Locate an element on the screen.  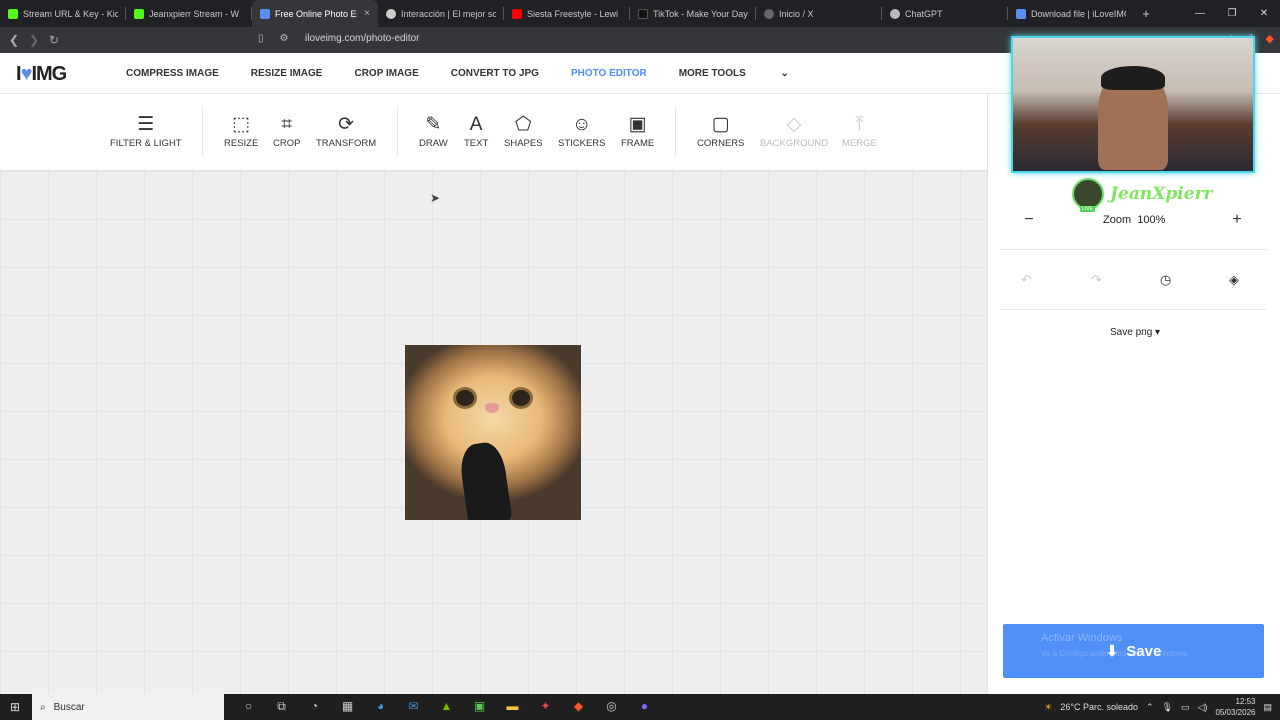
tiktok-icon is located at coordinates (643, 13).